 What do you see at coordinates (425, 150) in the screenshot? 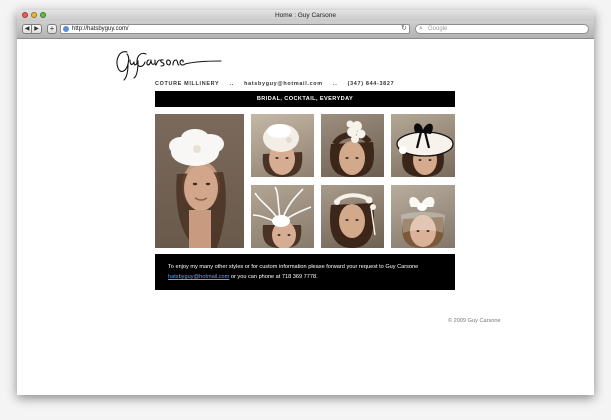
I see `black-bow-hat-photo-icon` at bounding box center [425, 150].